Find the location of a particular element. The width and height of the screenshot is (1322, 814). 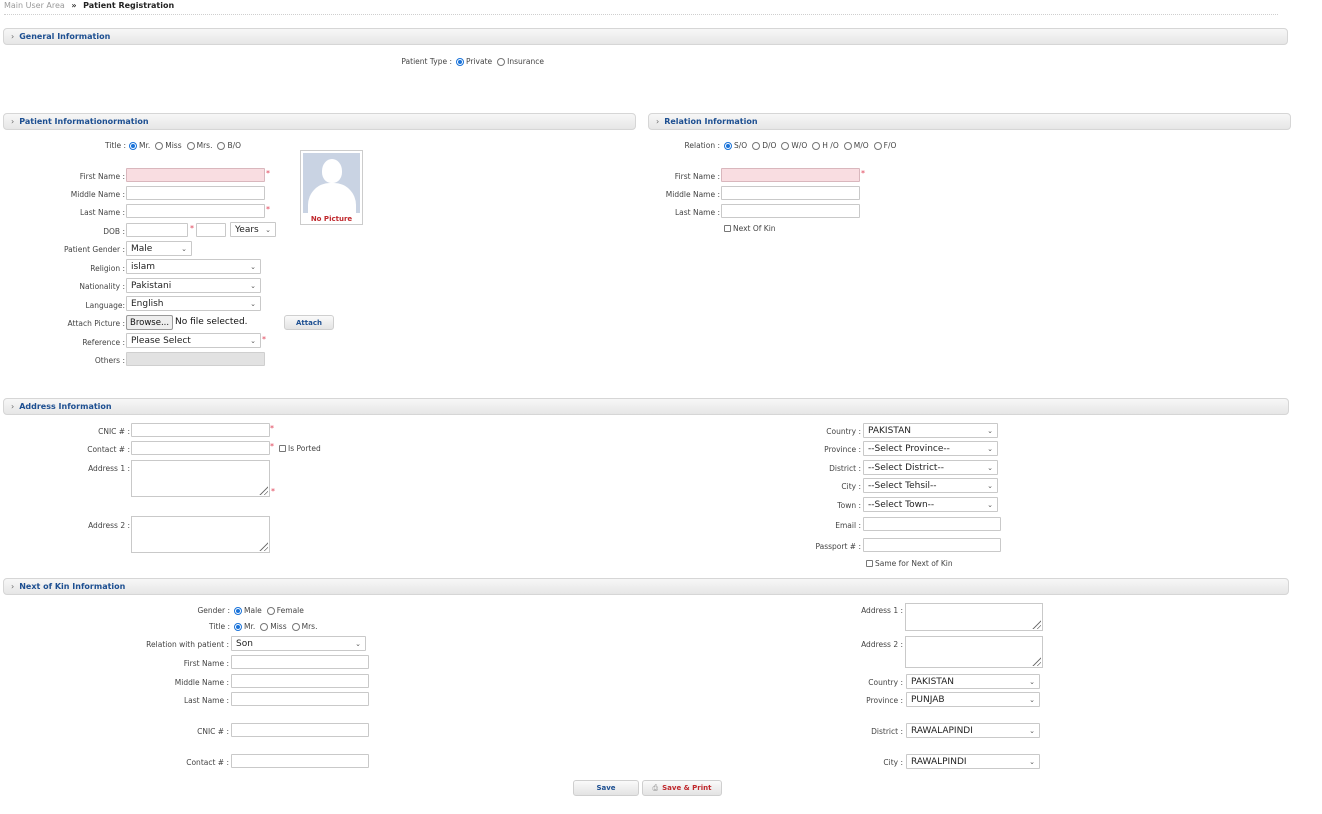

radio-bo-label: B/O is located at coordinates (234, 145).